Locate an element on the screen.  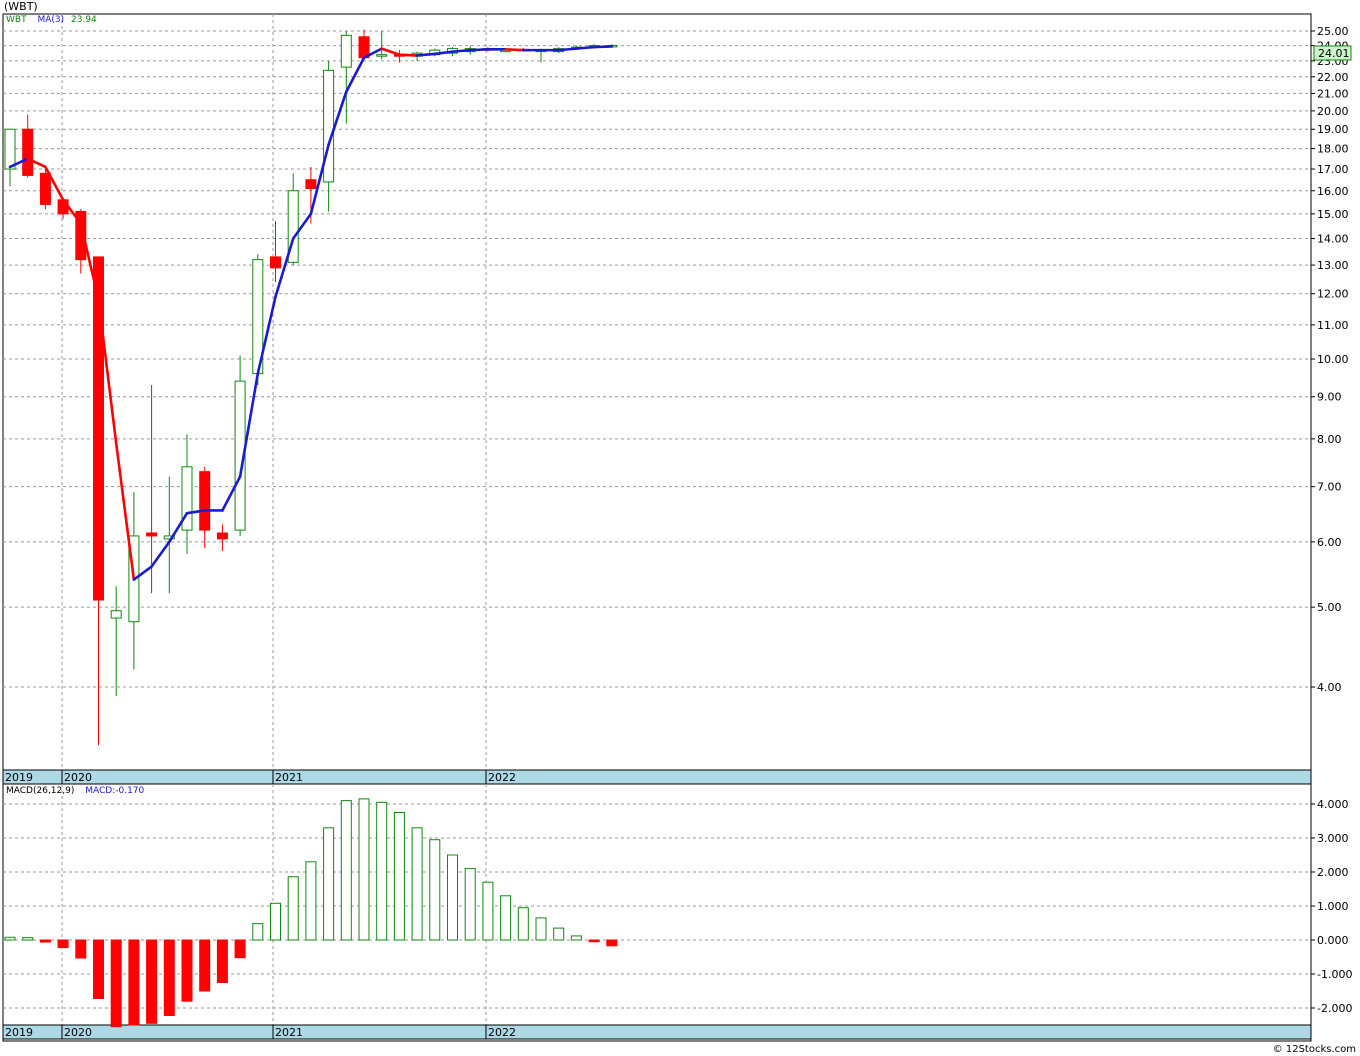
macd-tick-label: 0.000 is located at coordinates (1333, 940).